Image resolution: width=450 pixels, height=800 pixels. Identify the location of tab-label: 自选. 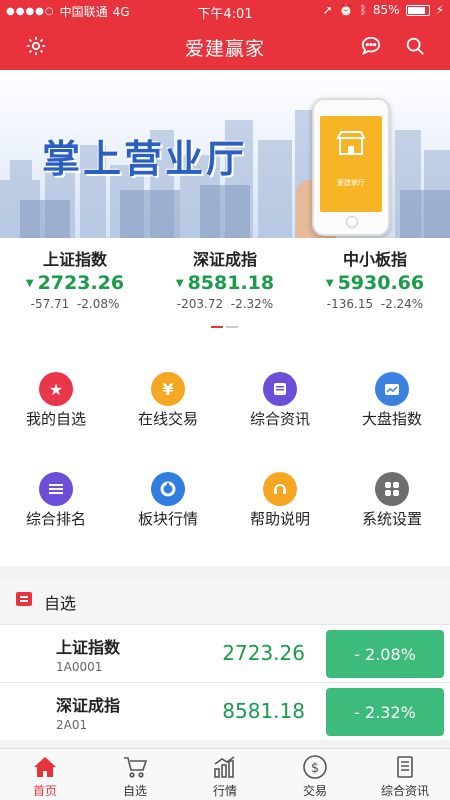
(134, 791).